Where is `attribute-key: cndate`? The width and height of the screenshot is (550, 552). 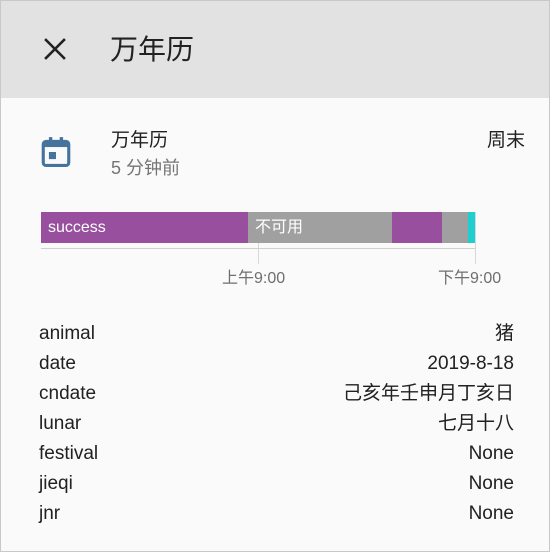
attribute-key: cndate is located at coordinates (68, 393).